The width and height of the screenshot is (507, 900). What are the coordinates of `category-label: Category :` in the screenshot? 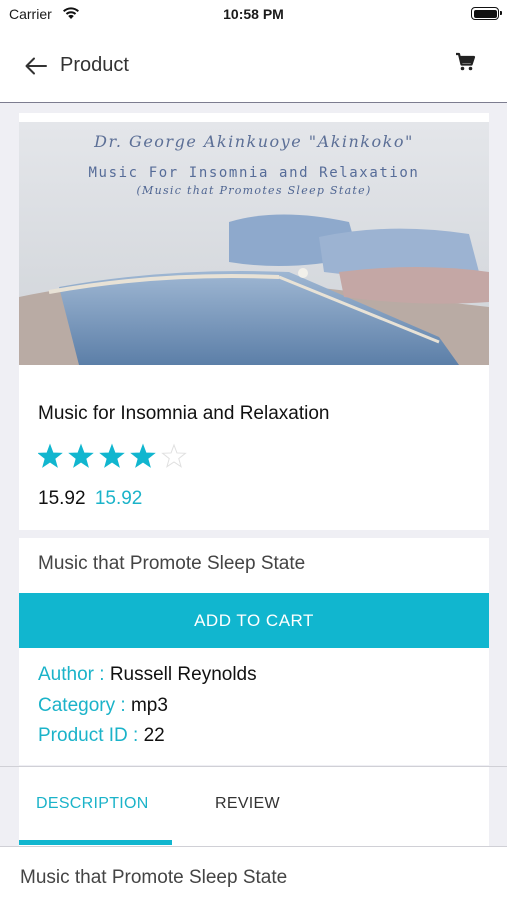 It's located at (82, 705).